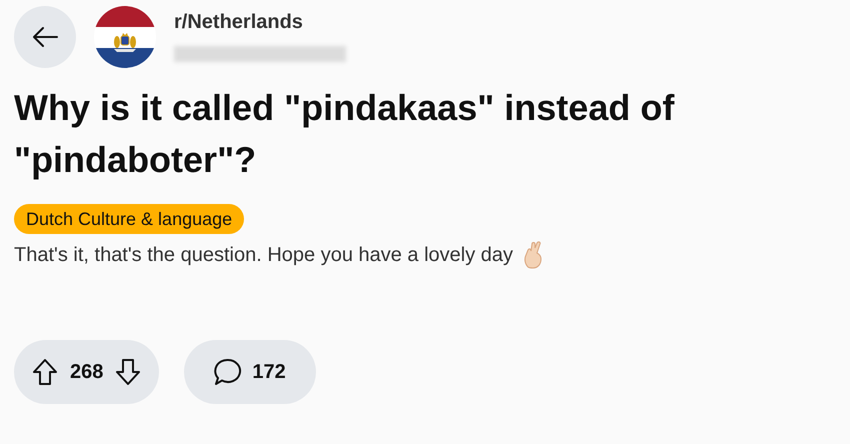 This screenshot has height=444, width=850. What do you see at coordinates (250, 372) in the screenshot?
I see `comments-button: 172` at bounding box center [250, 372].